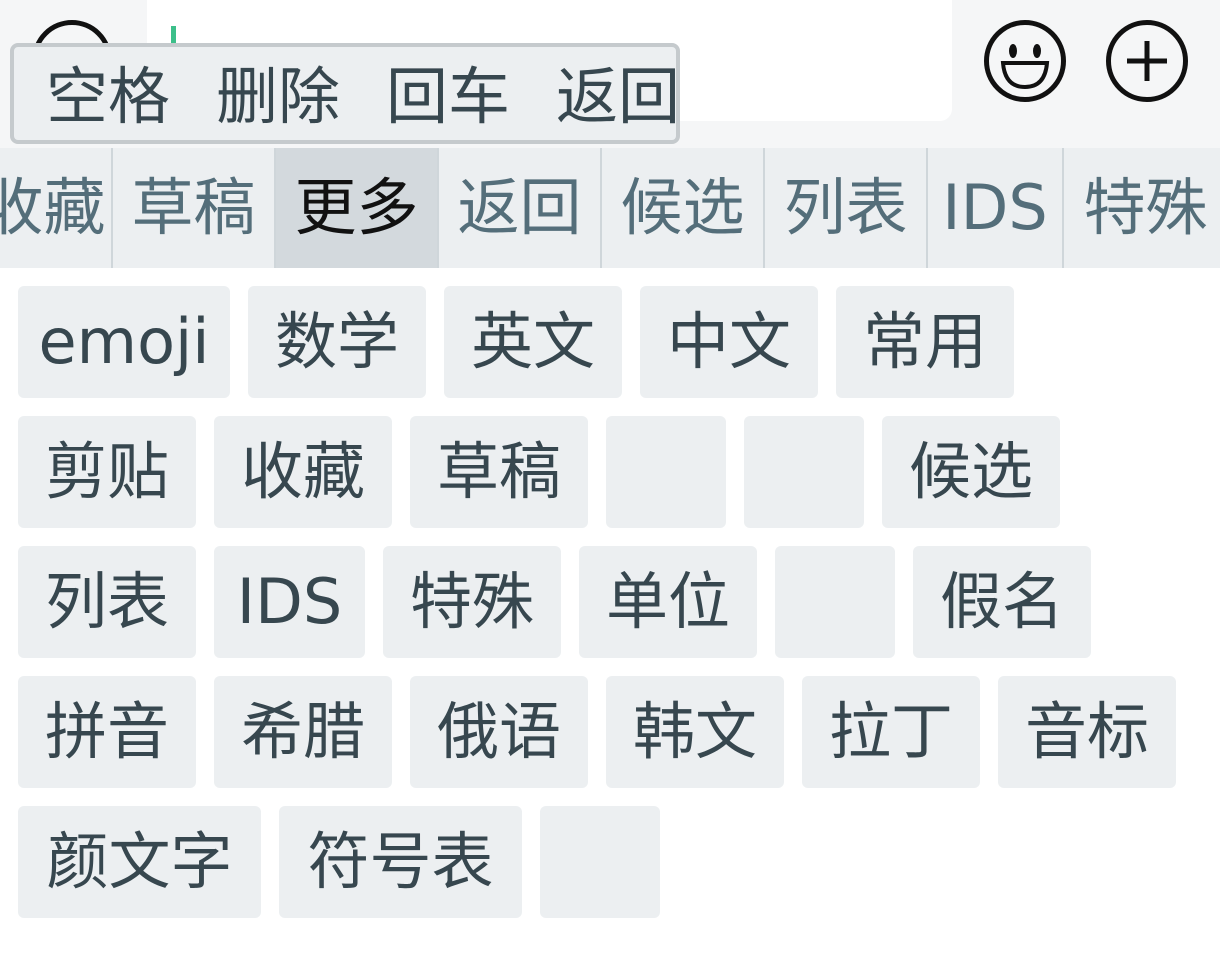 The width and height of the screenshot is (1220, 967). What do you see at coordinates (472, 602) in the screenshot?
I see `key-special: 特殊` at bounding box center [472, 602].